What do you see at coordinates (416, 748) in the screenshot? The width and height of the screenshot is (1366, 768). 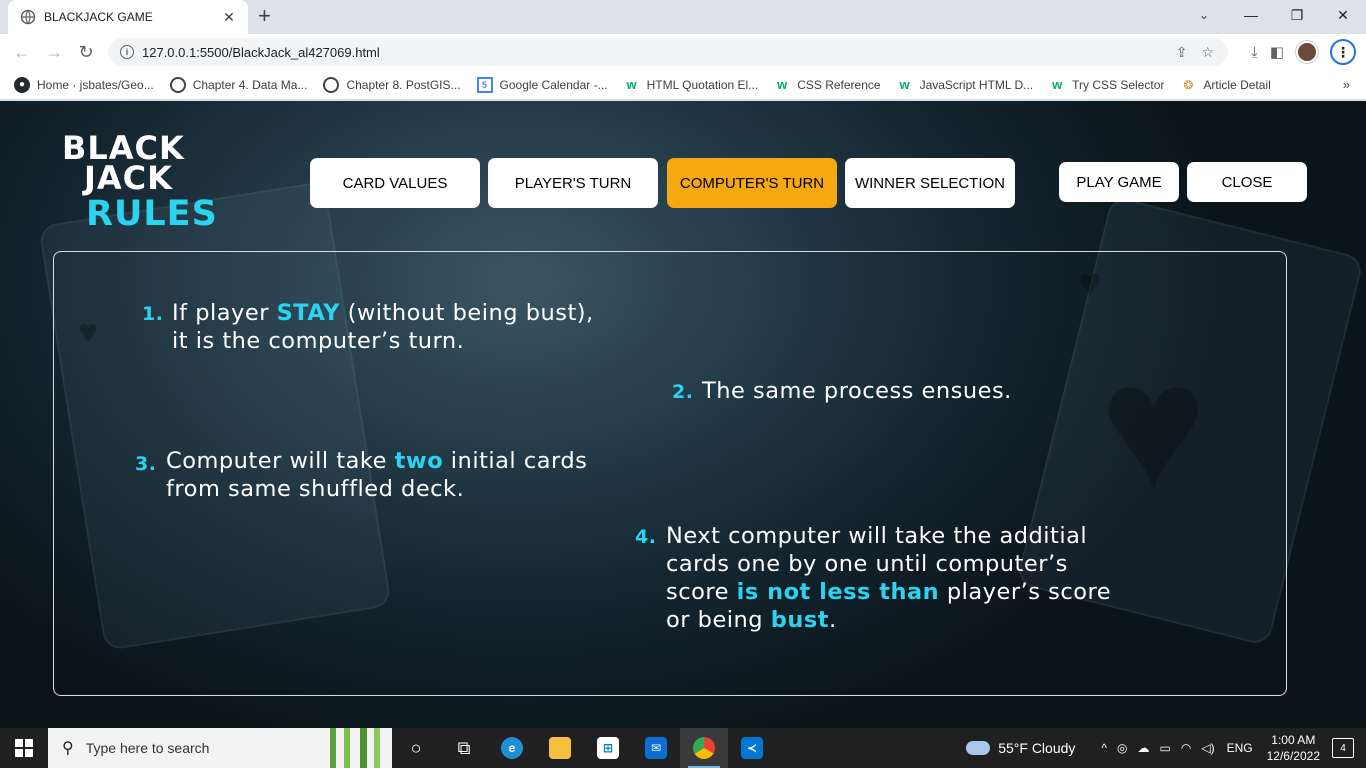 I see `cortana-icon: ○` at bounding box center [416, 748].